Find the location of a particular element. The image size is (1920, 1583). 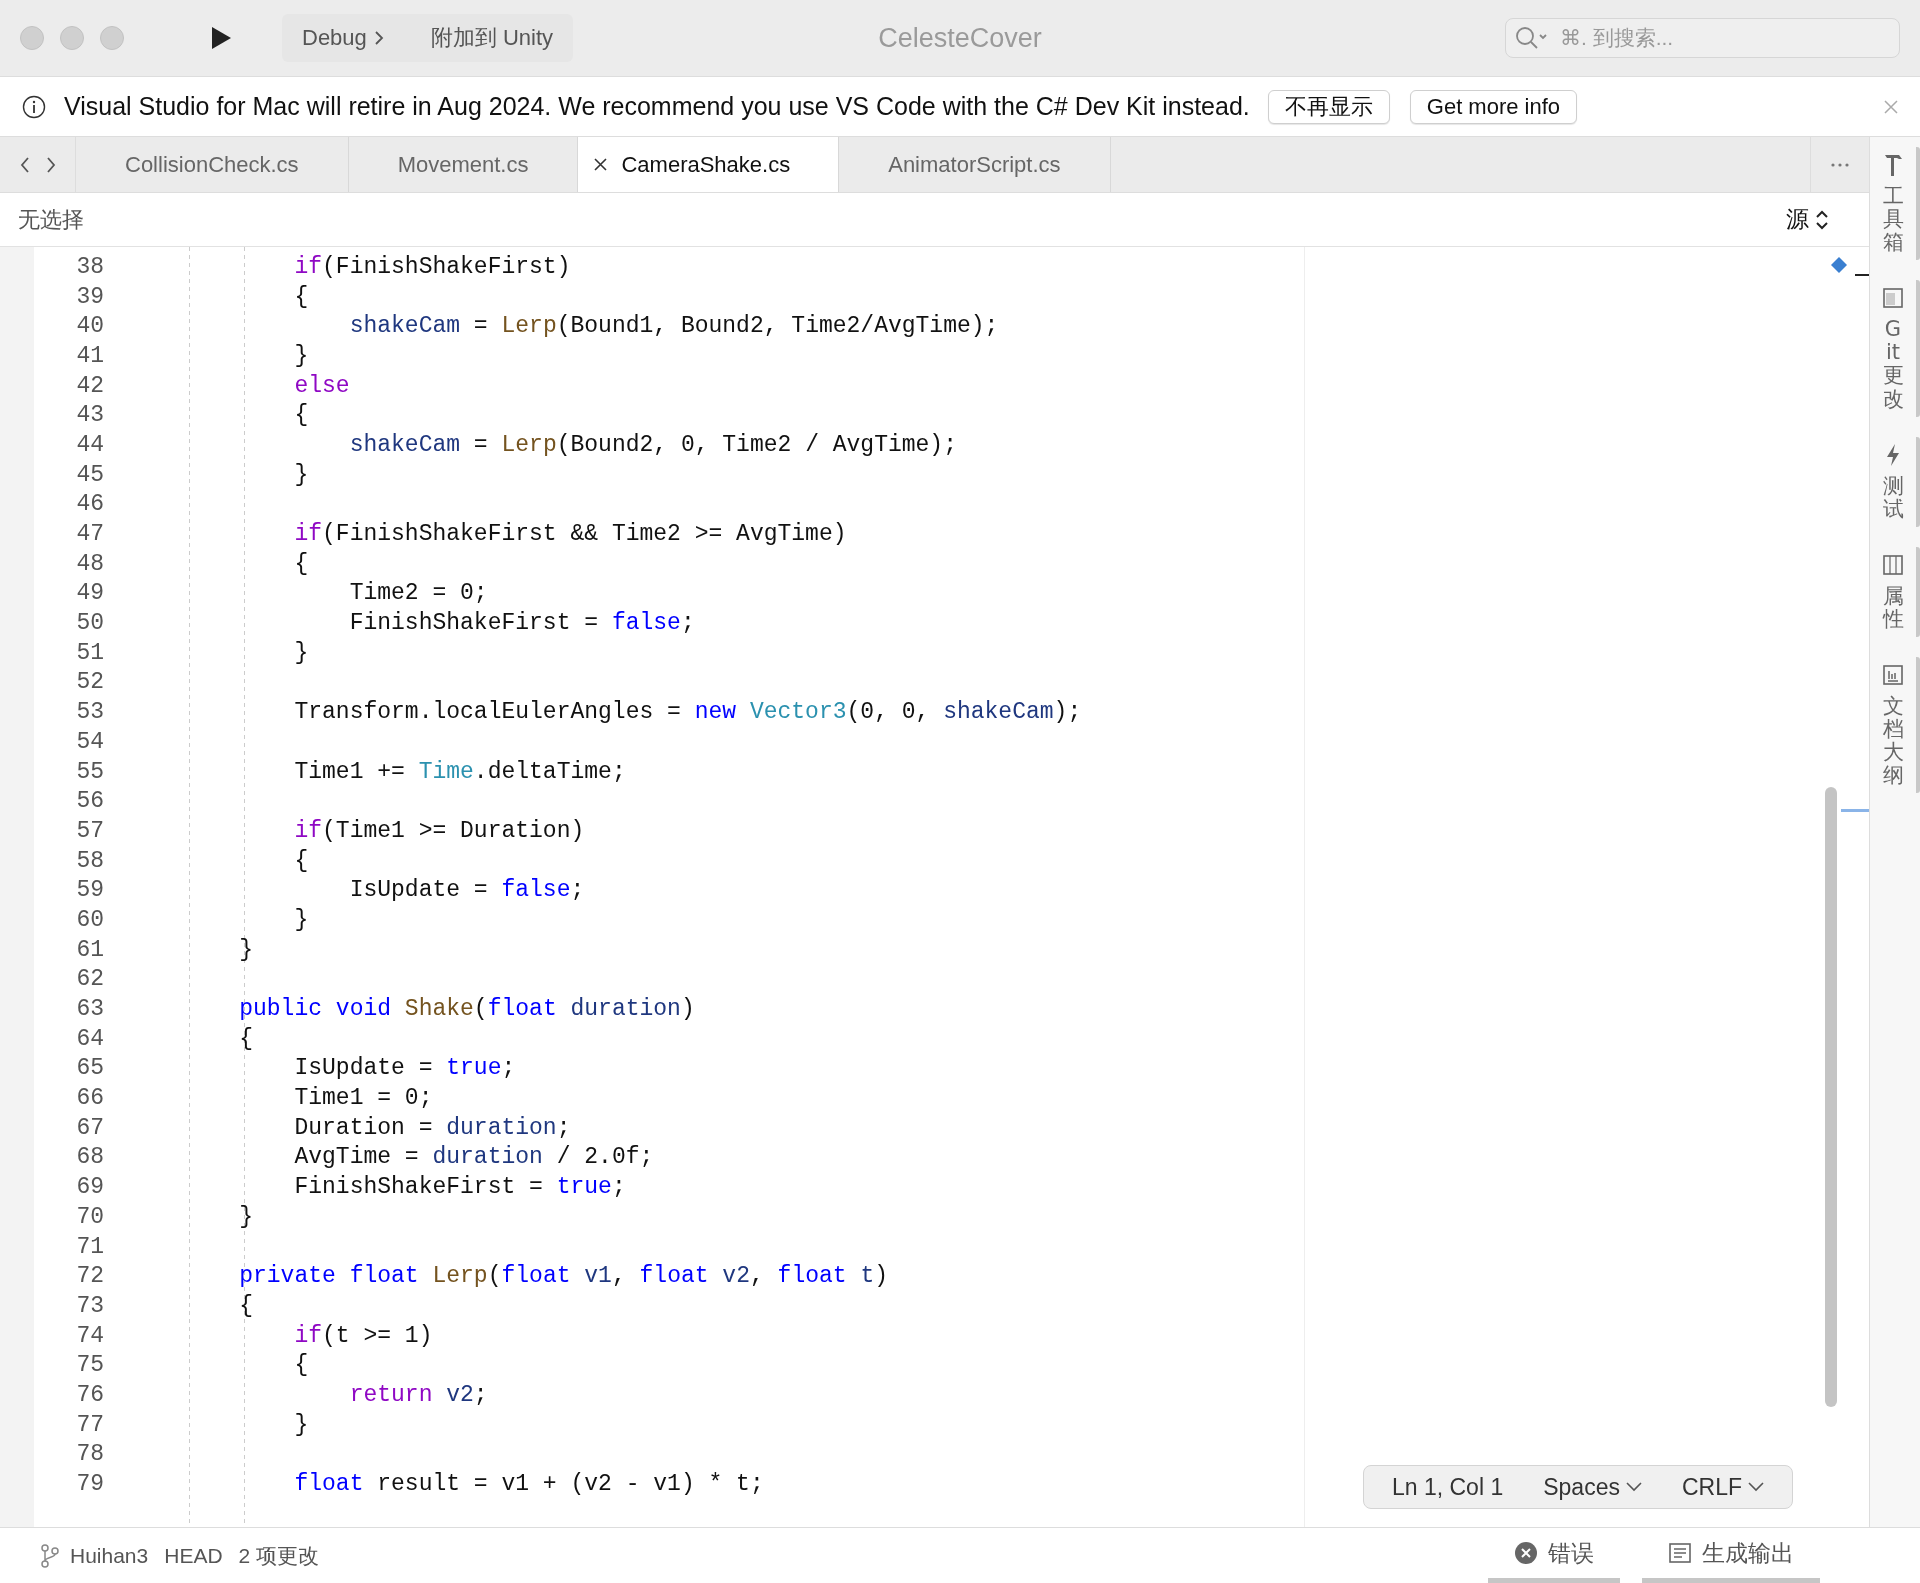

line-number: 45 is located at coordinates (89, 474).